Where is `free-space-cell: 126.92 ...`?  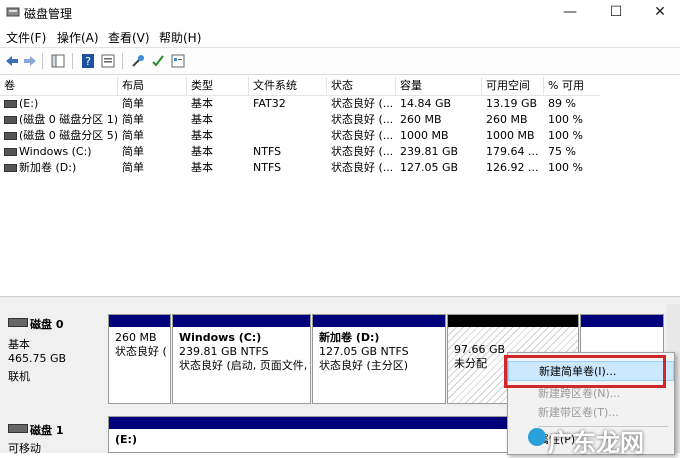
free-space-cell: 126.92 ... is located at coordinates (512, 167).